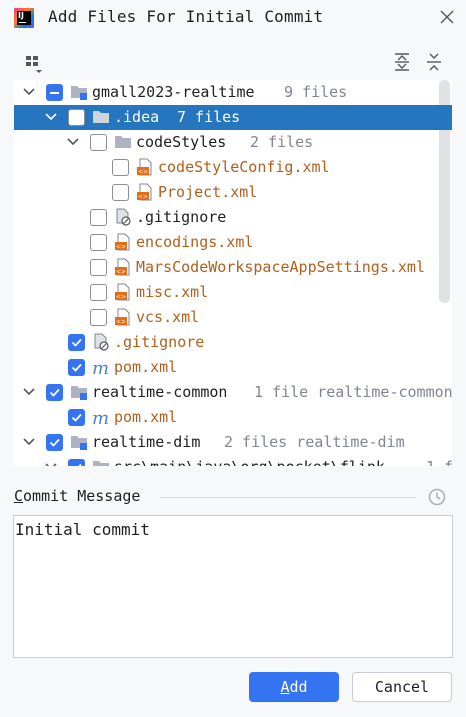 Image resolution: width=466 pixels, height=717 pixels. I want to click on row-name: codeStyles, so click(181, 142).